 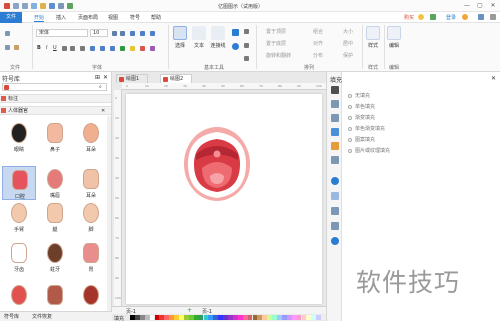 I want to click on user-icon, so click(x=465, y=17).